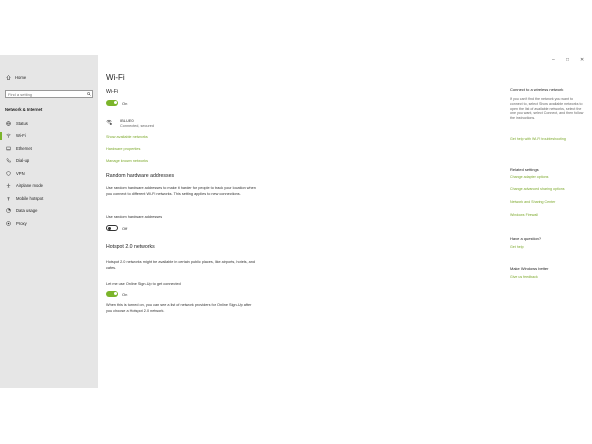  I want to click on hotspot-toggle-state: On, so click(125, 294).